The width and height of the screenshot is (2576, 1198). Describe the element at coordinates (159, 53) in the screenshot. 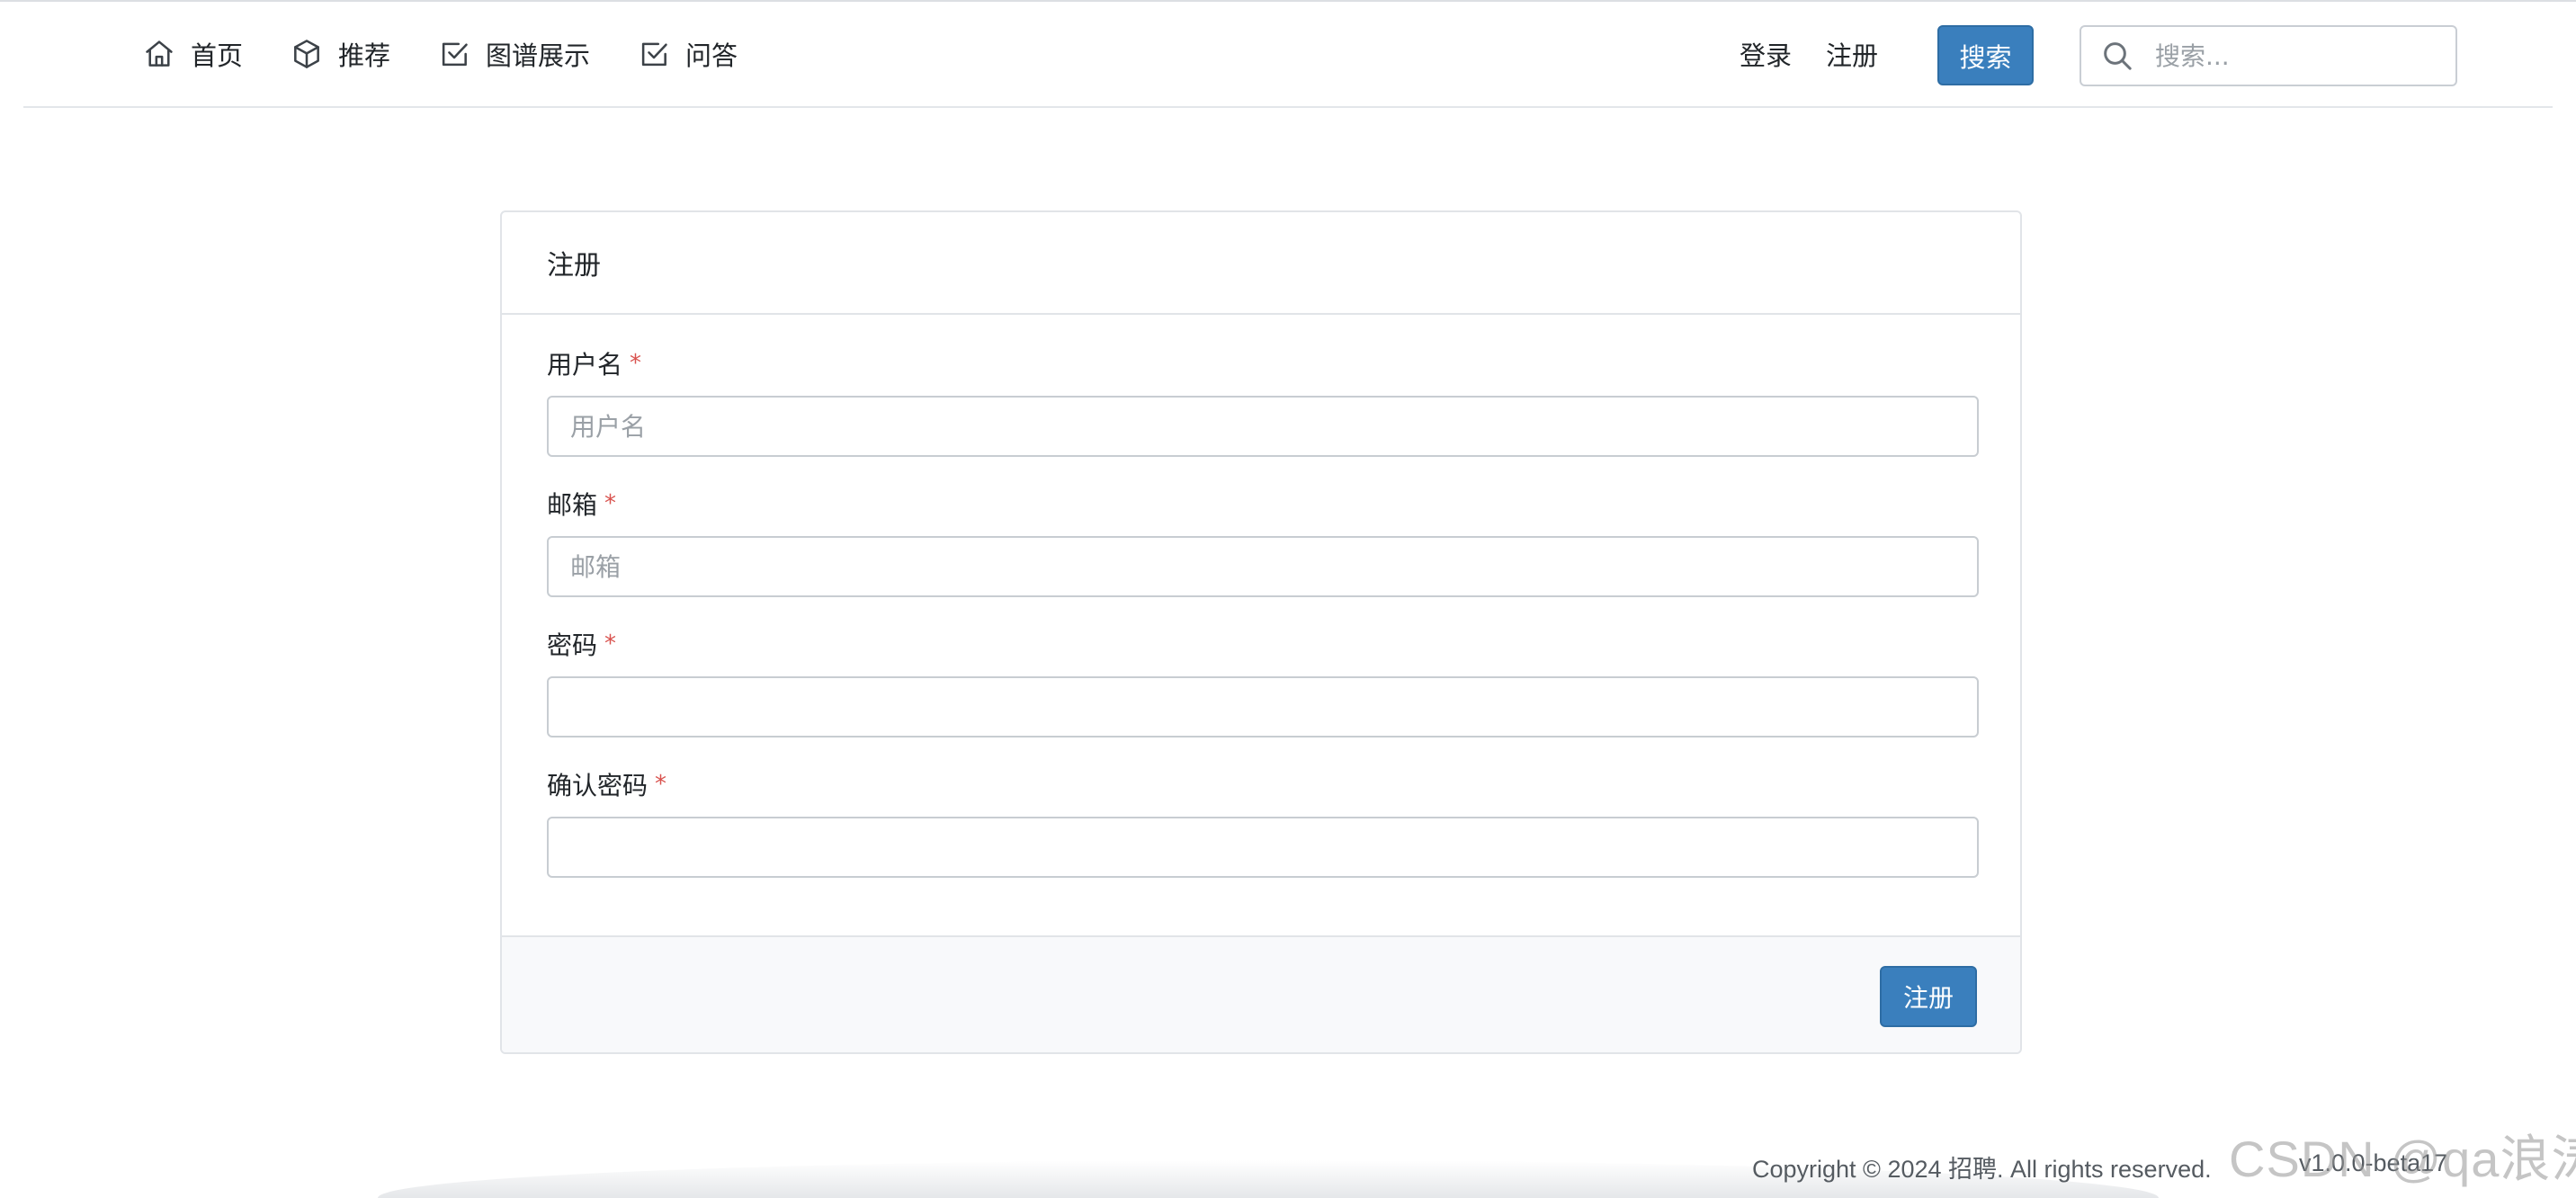

I see `home-icon` at that location.